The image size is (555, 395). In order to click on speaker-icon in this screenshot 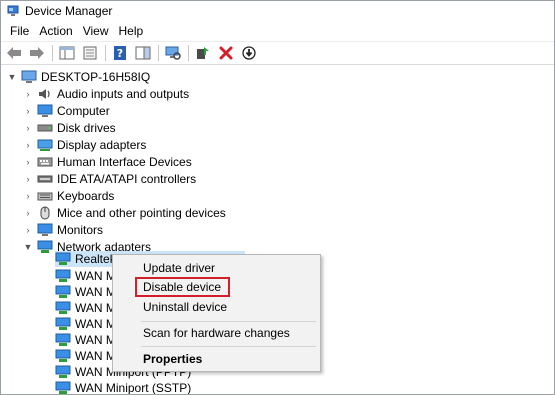, I will do `click(45, 94)`.